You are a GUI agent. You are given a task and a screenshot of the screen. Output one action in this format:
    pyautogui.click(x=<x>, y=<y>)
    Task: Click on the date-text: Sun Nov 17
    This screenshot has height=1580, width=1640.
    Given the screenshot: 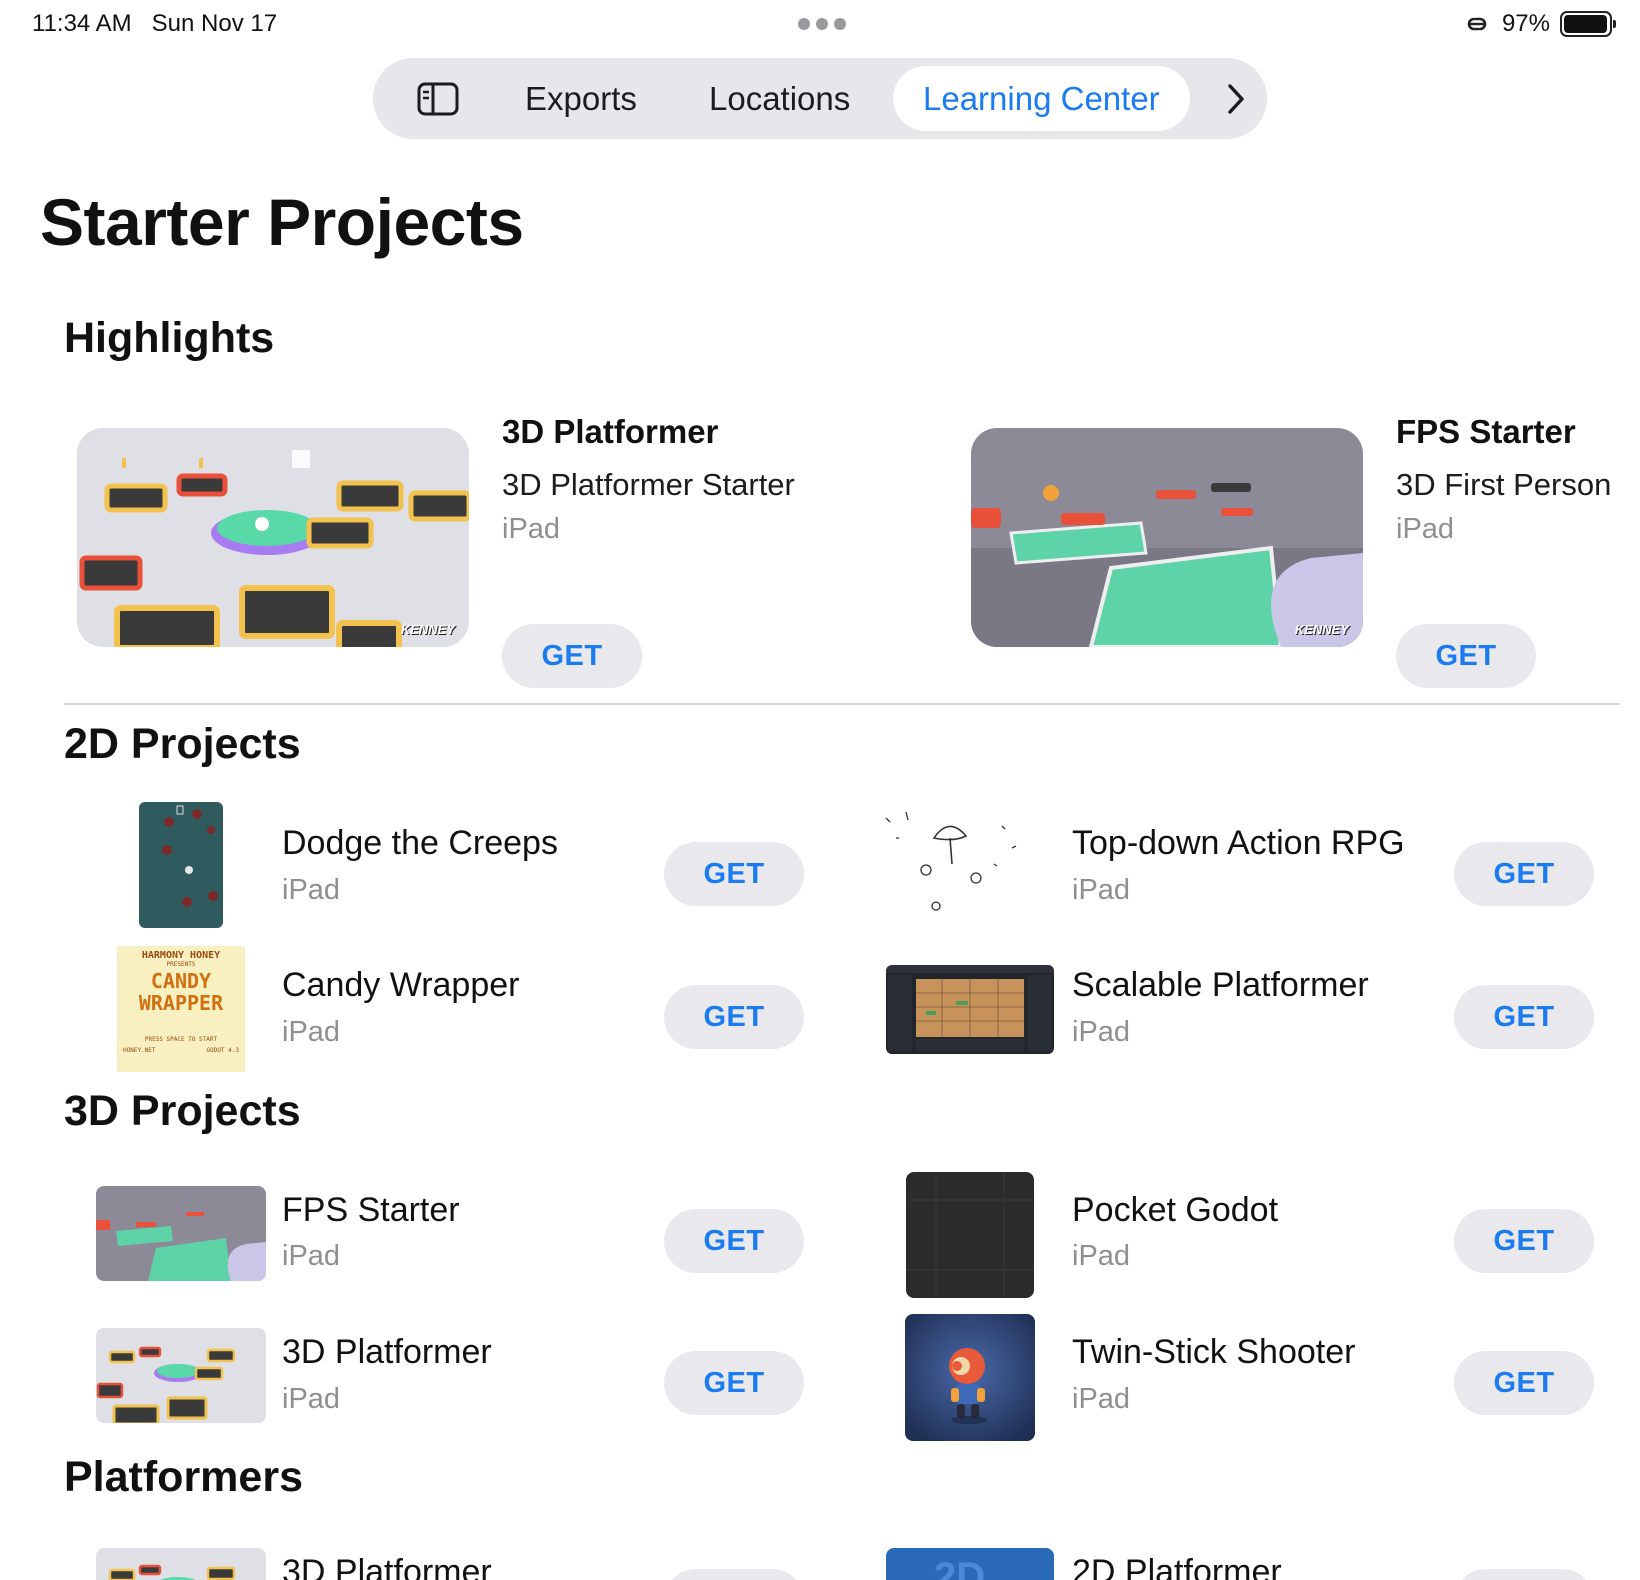 What is the action you would take?
    pyautogui.click(x=214, y=23)
    